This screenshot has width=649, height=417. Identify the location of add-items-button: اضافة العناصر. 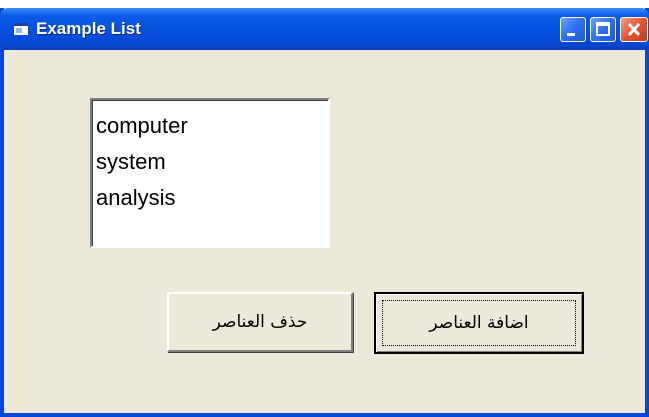
(479, 323).